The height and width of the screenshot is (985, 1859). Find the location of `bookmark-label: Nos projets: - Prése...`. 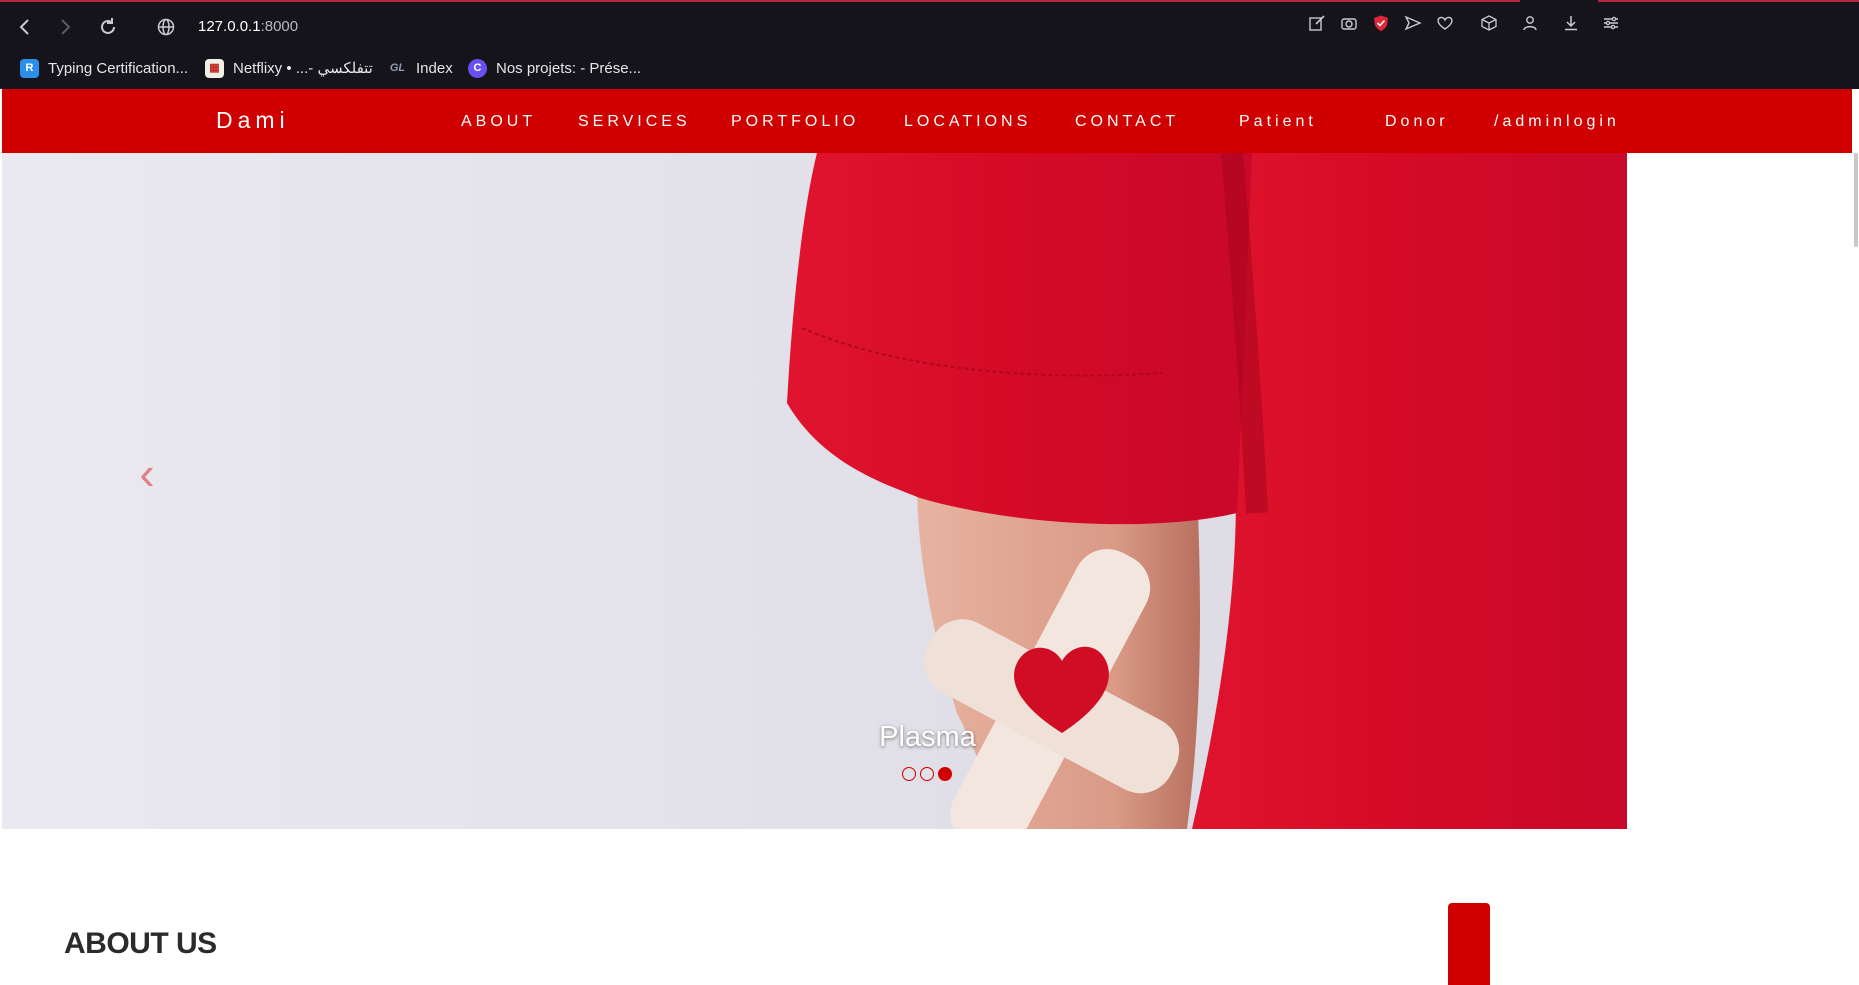

bookmark-label: Nos projets: - Prése... is located at coordinates (569, 68).